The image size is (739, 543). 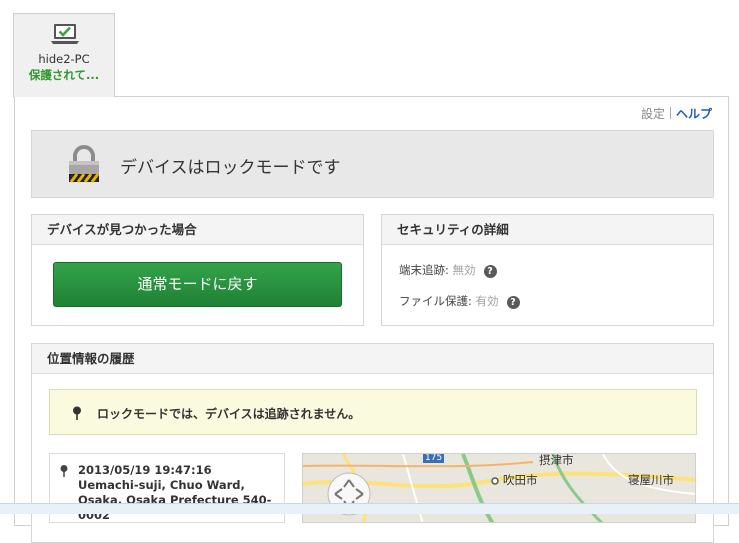 I want to click on lock-mode-banner: デバイスはロックモードです, so click(x=372, y=164).